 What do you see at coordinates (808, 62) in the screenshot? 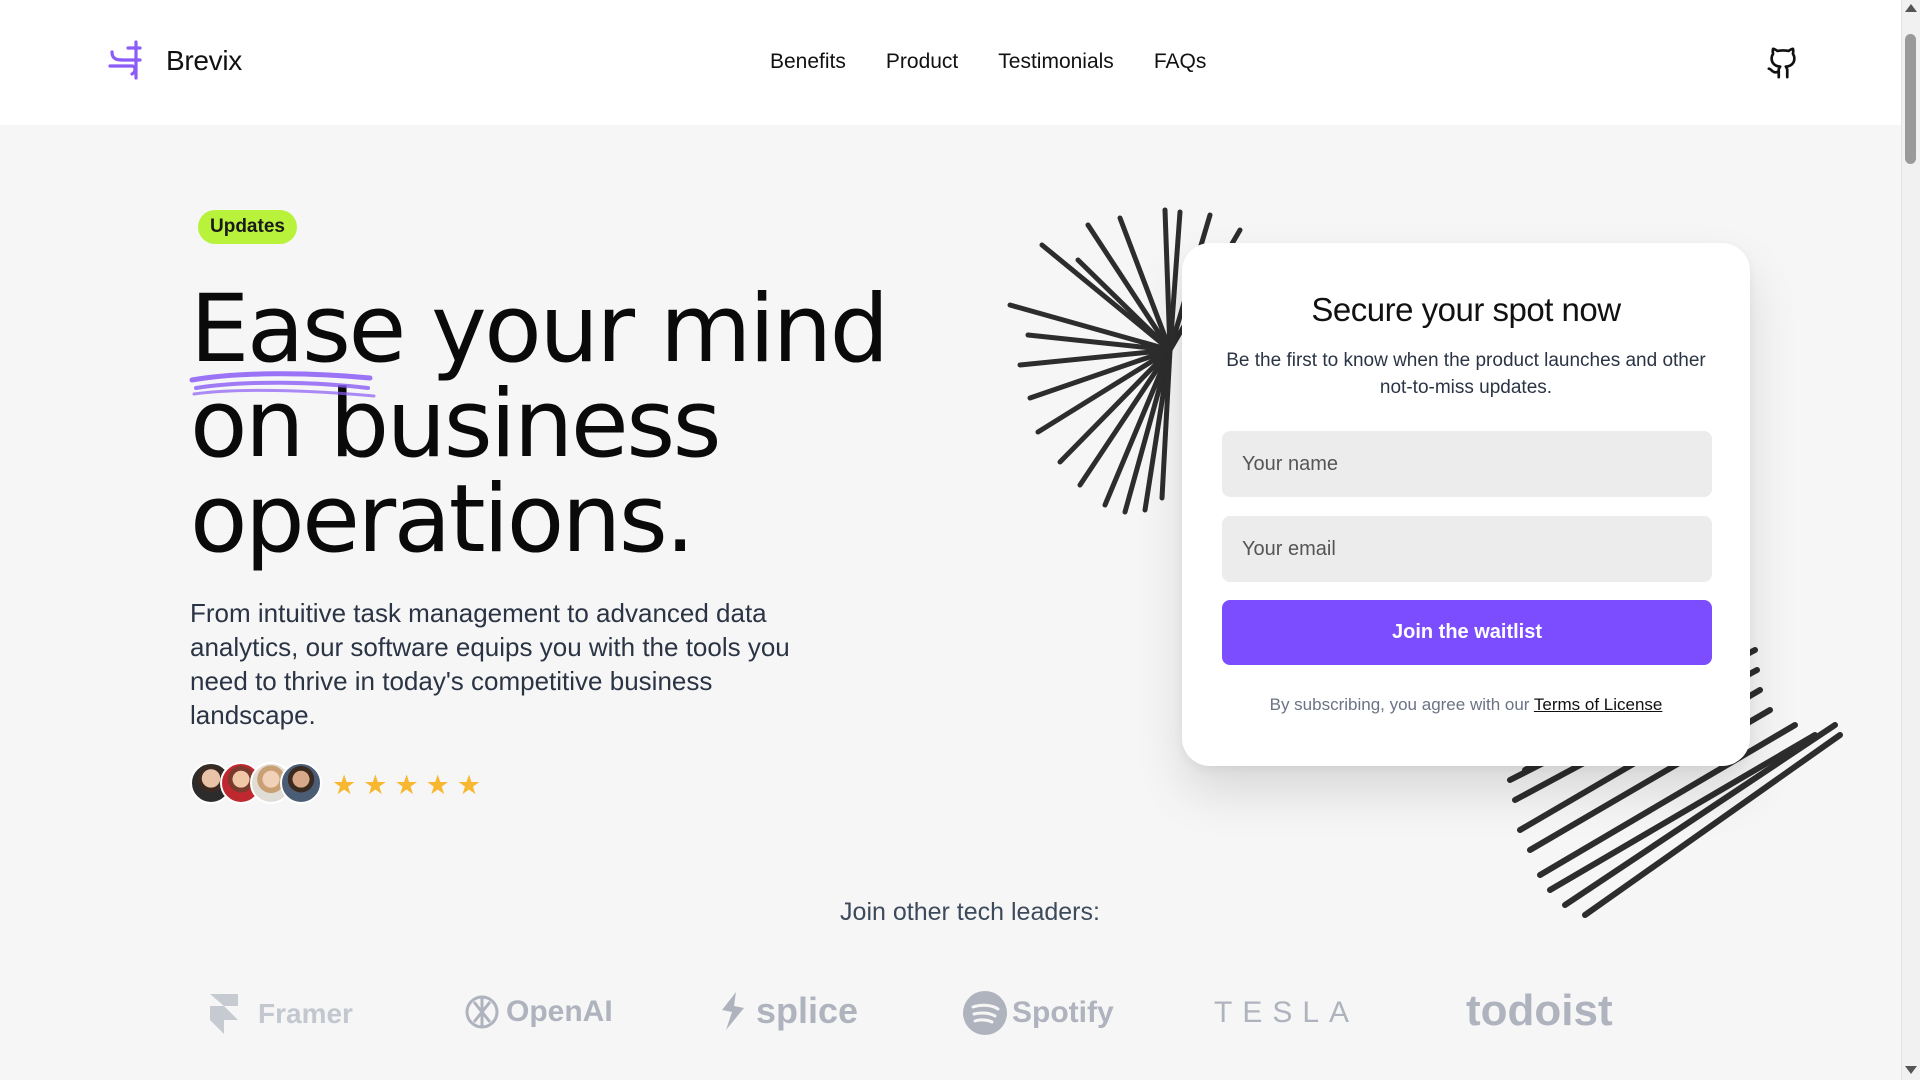
I see `nav-benefits: Benefits` at bounding box center [808, 62].